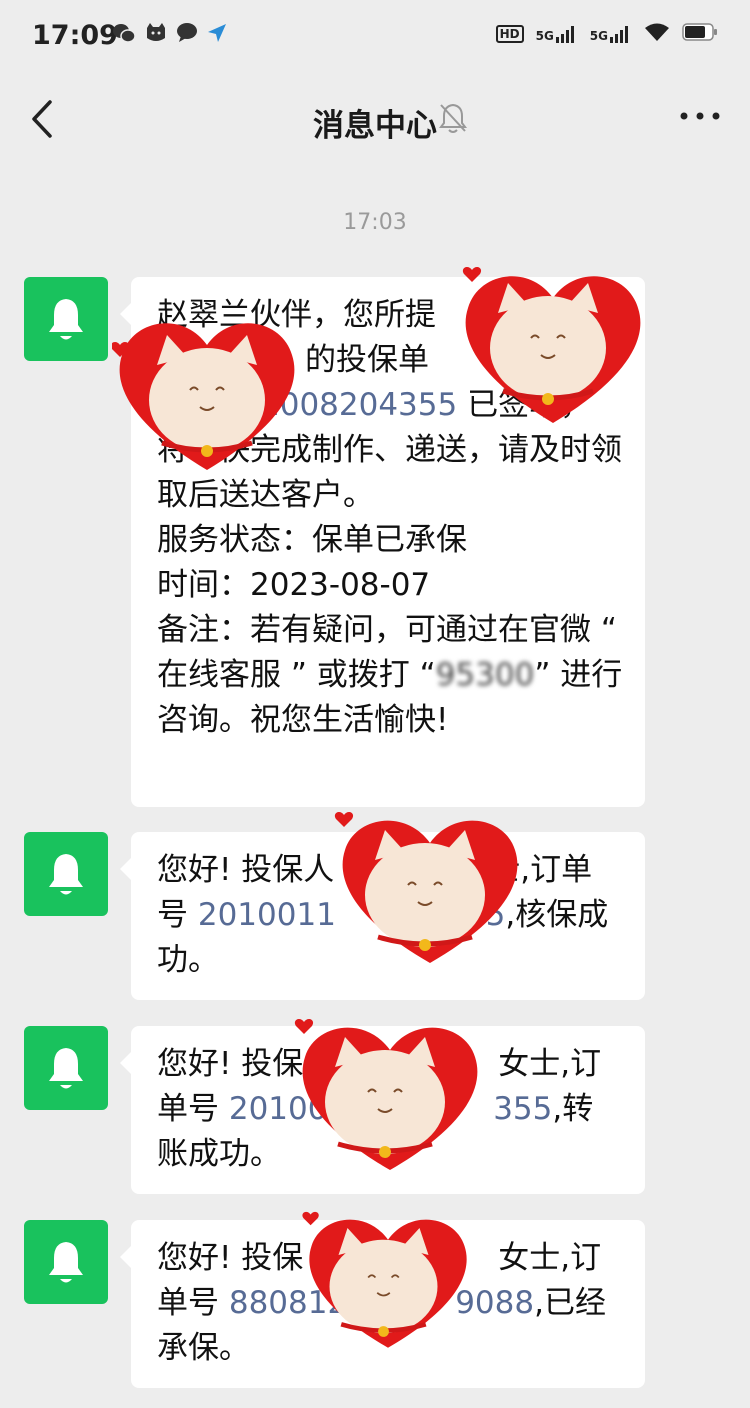 This screenshot has width=750, height=1408. What do you see at coordinates (453, 120) in the screenshot?
I see `bell-muted-icon` at bounding box center [453, 120].